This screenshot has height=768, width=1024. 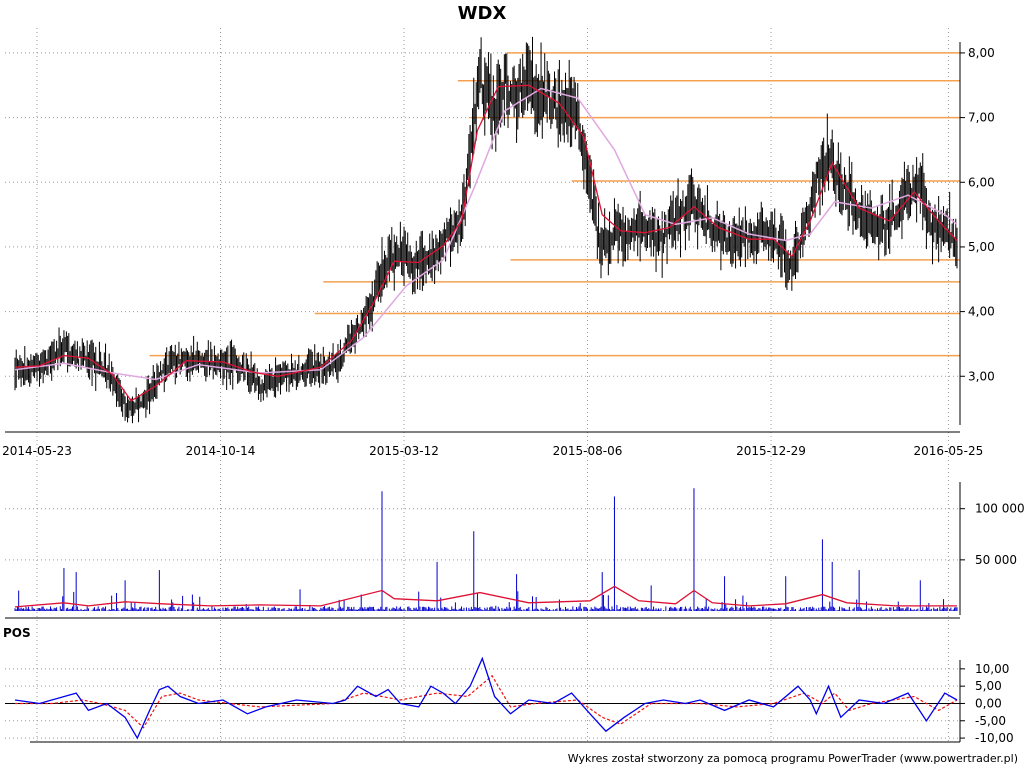 What do you see at coordinates (17, 633) in the screenshot?
I see `pos-panel-label: POS` at bounding box center [17, 633].